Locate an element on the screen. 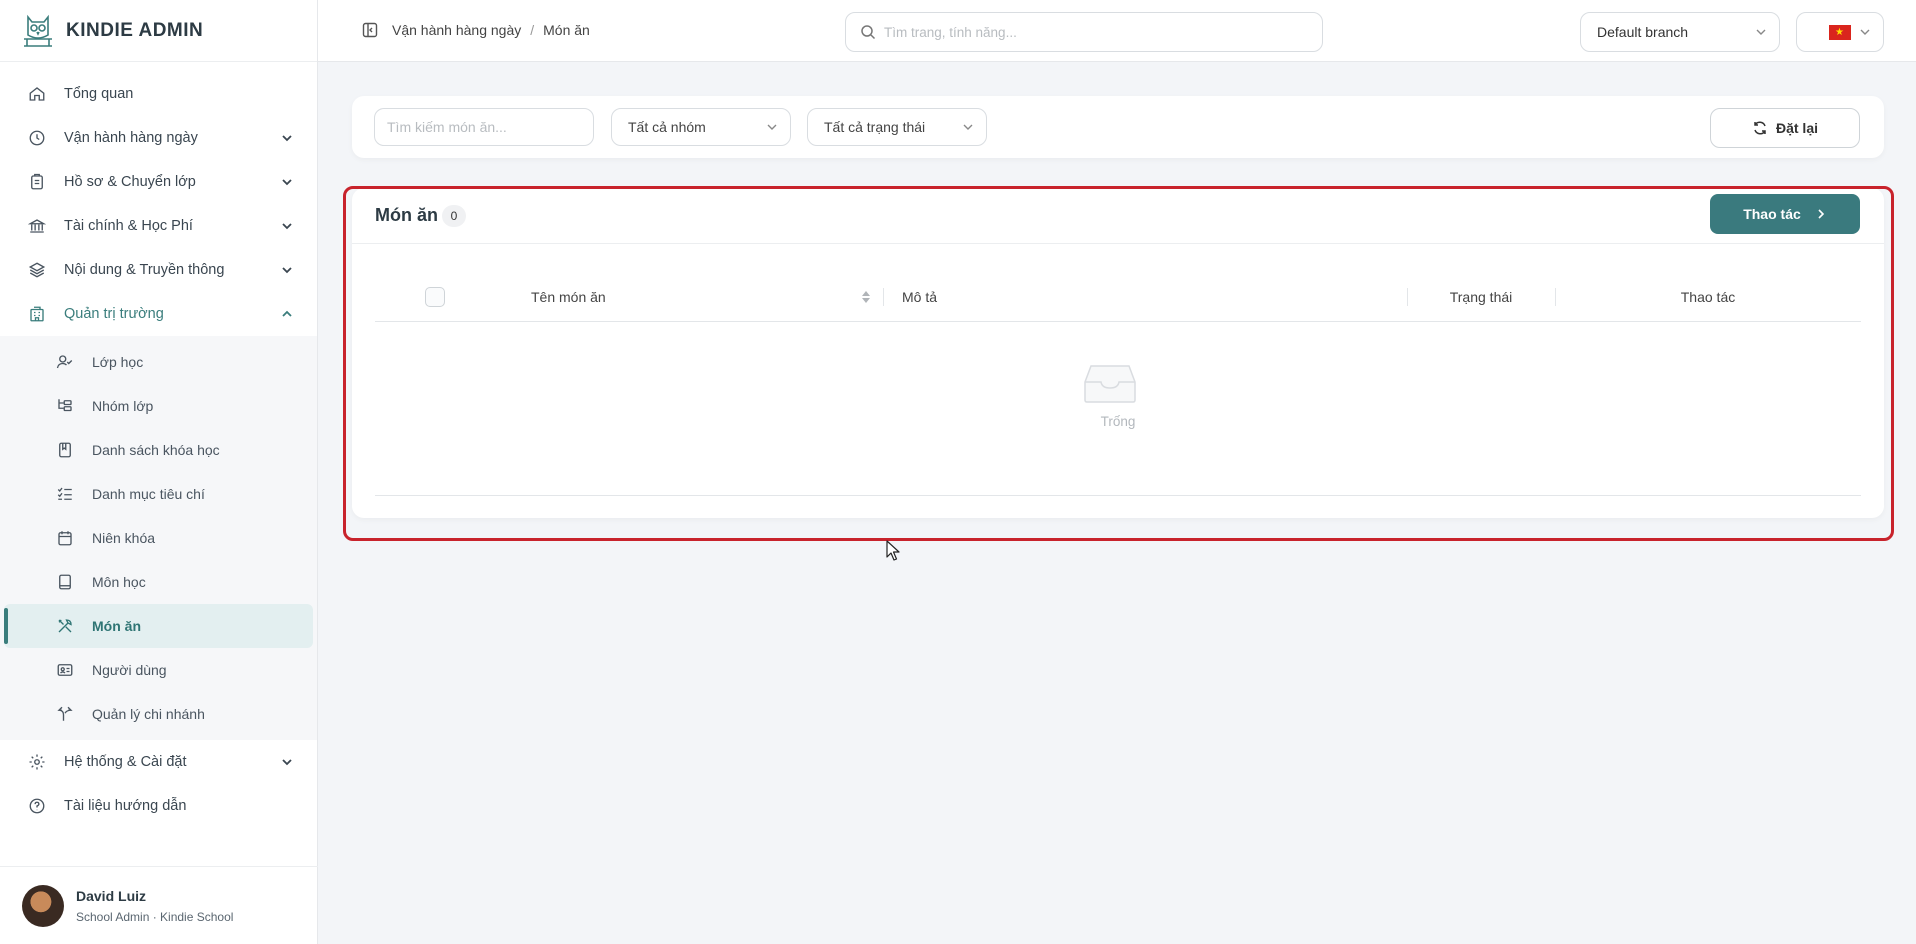  sub-item-users: Người dùng is located at coordinates (158, 670).